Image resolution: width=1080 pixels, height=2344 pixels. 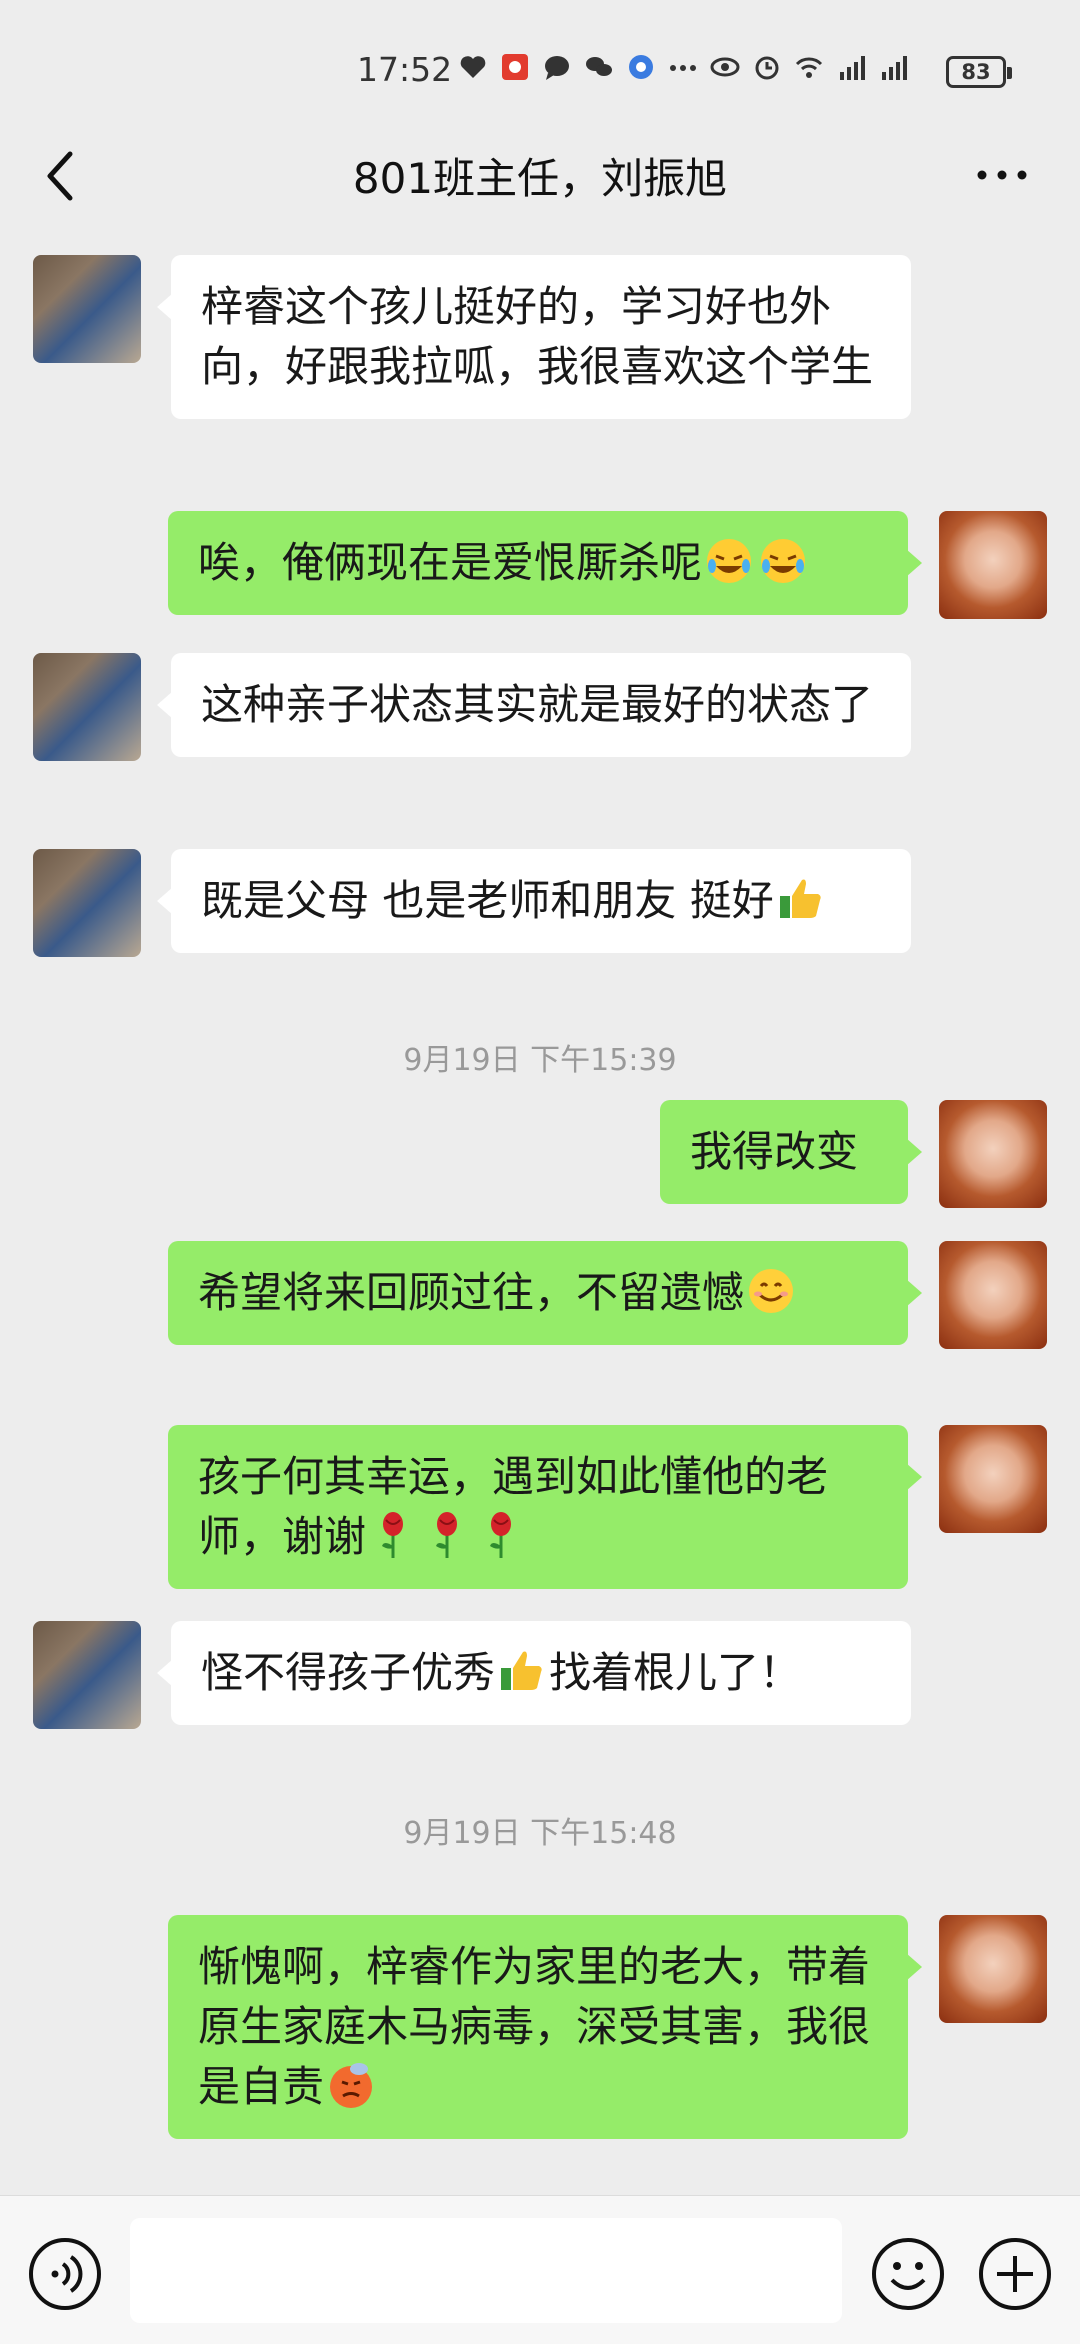 I want to click on chat-header: 801班主任，刘振旭, so click(x=540, y=177).